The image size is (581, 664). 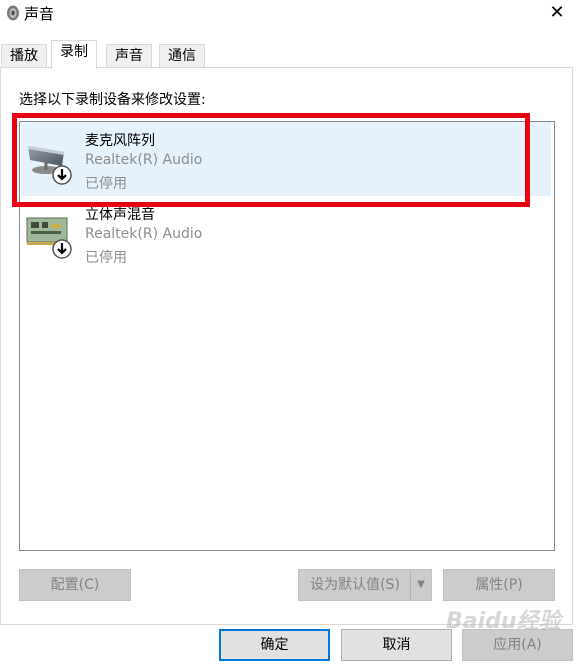 What do you see at coordinates (420, 585) in the screenshot?
I see `chevron-down-icon: ▼` at bounding box center [420, 585].